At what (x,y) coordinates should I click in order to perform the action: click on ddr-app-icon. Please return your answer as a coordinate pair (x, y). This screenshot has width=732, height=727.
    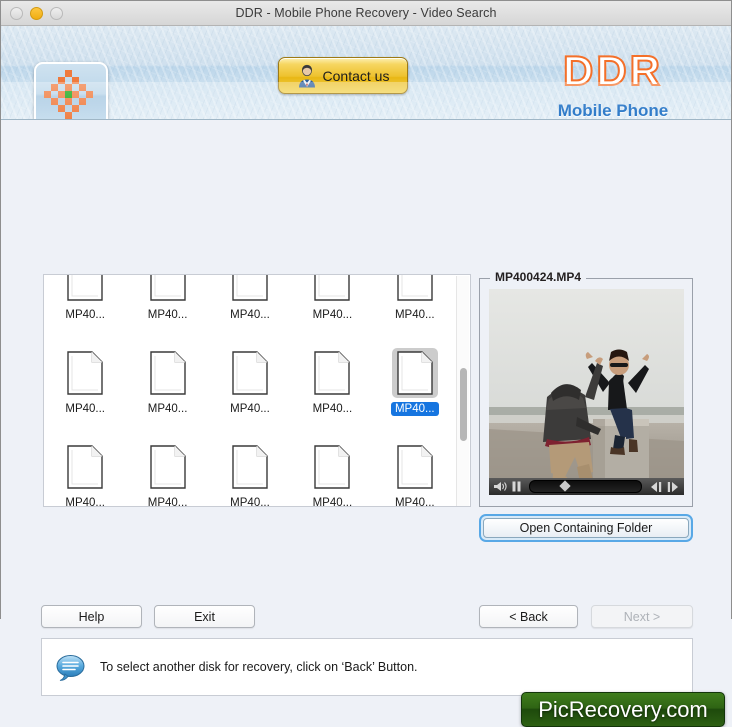
    Looking at the image, I should click on (71, 90).